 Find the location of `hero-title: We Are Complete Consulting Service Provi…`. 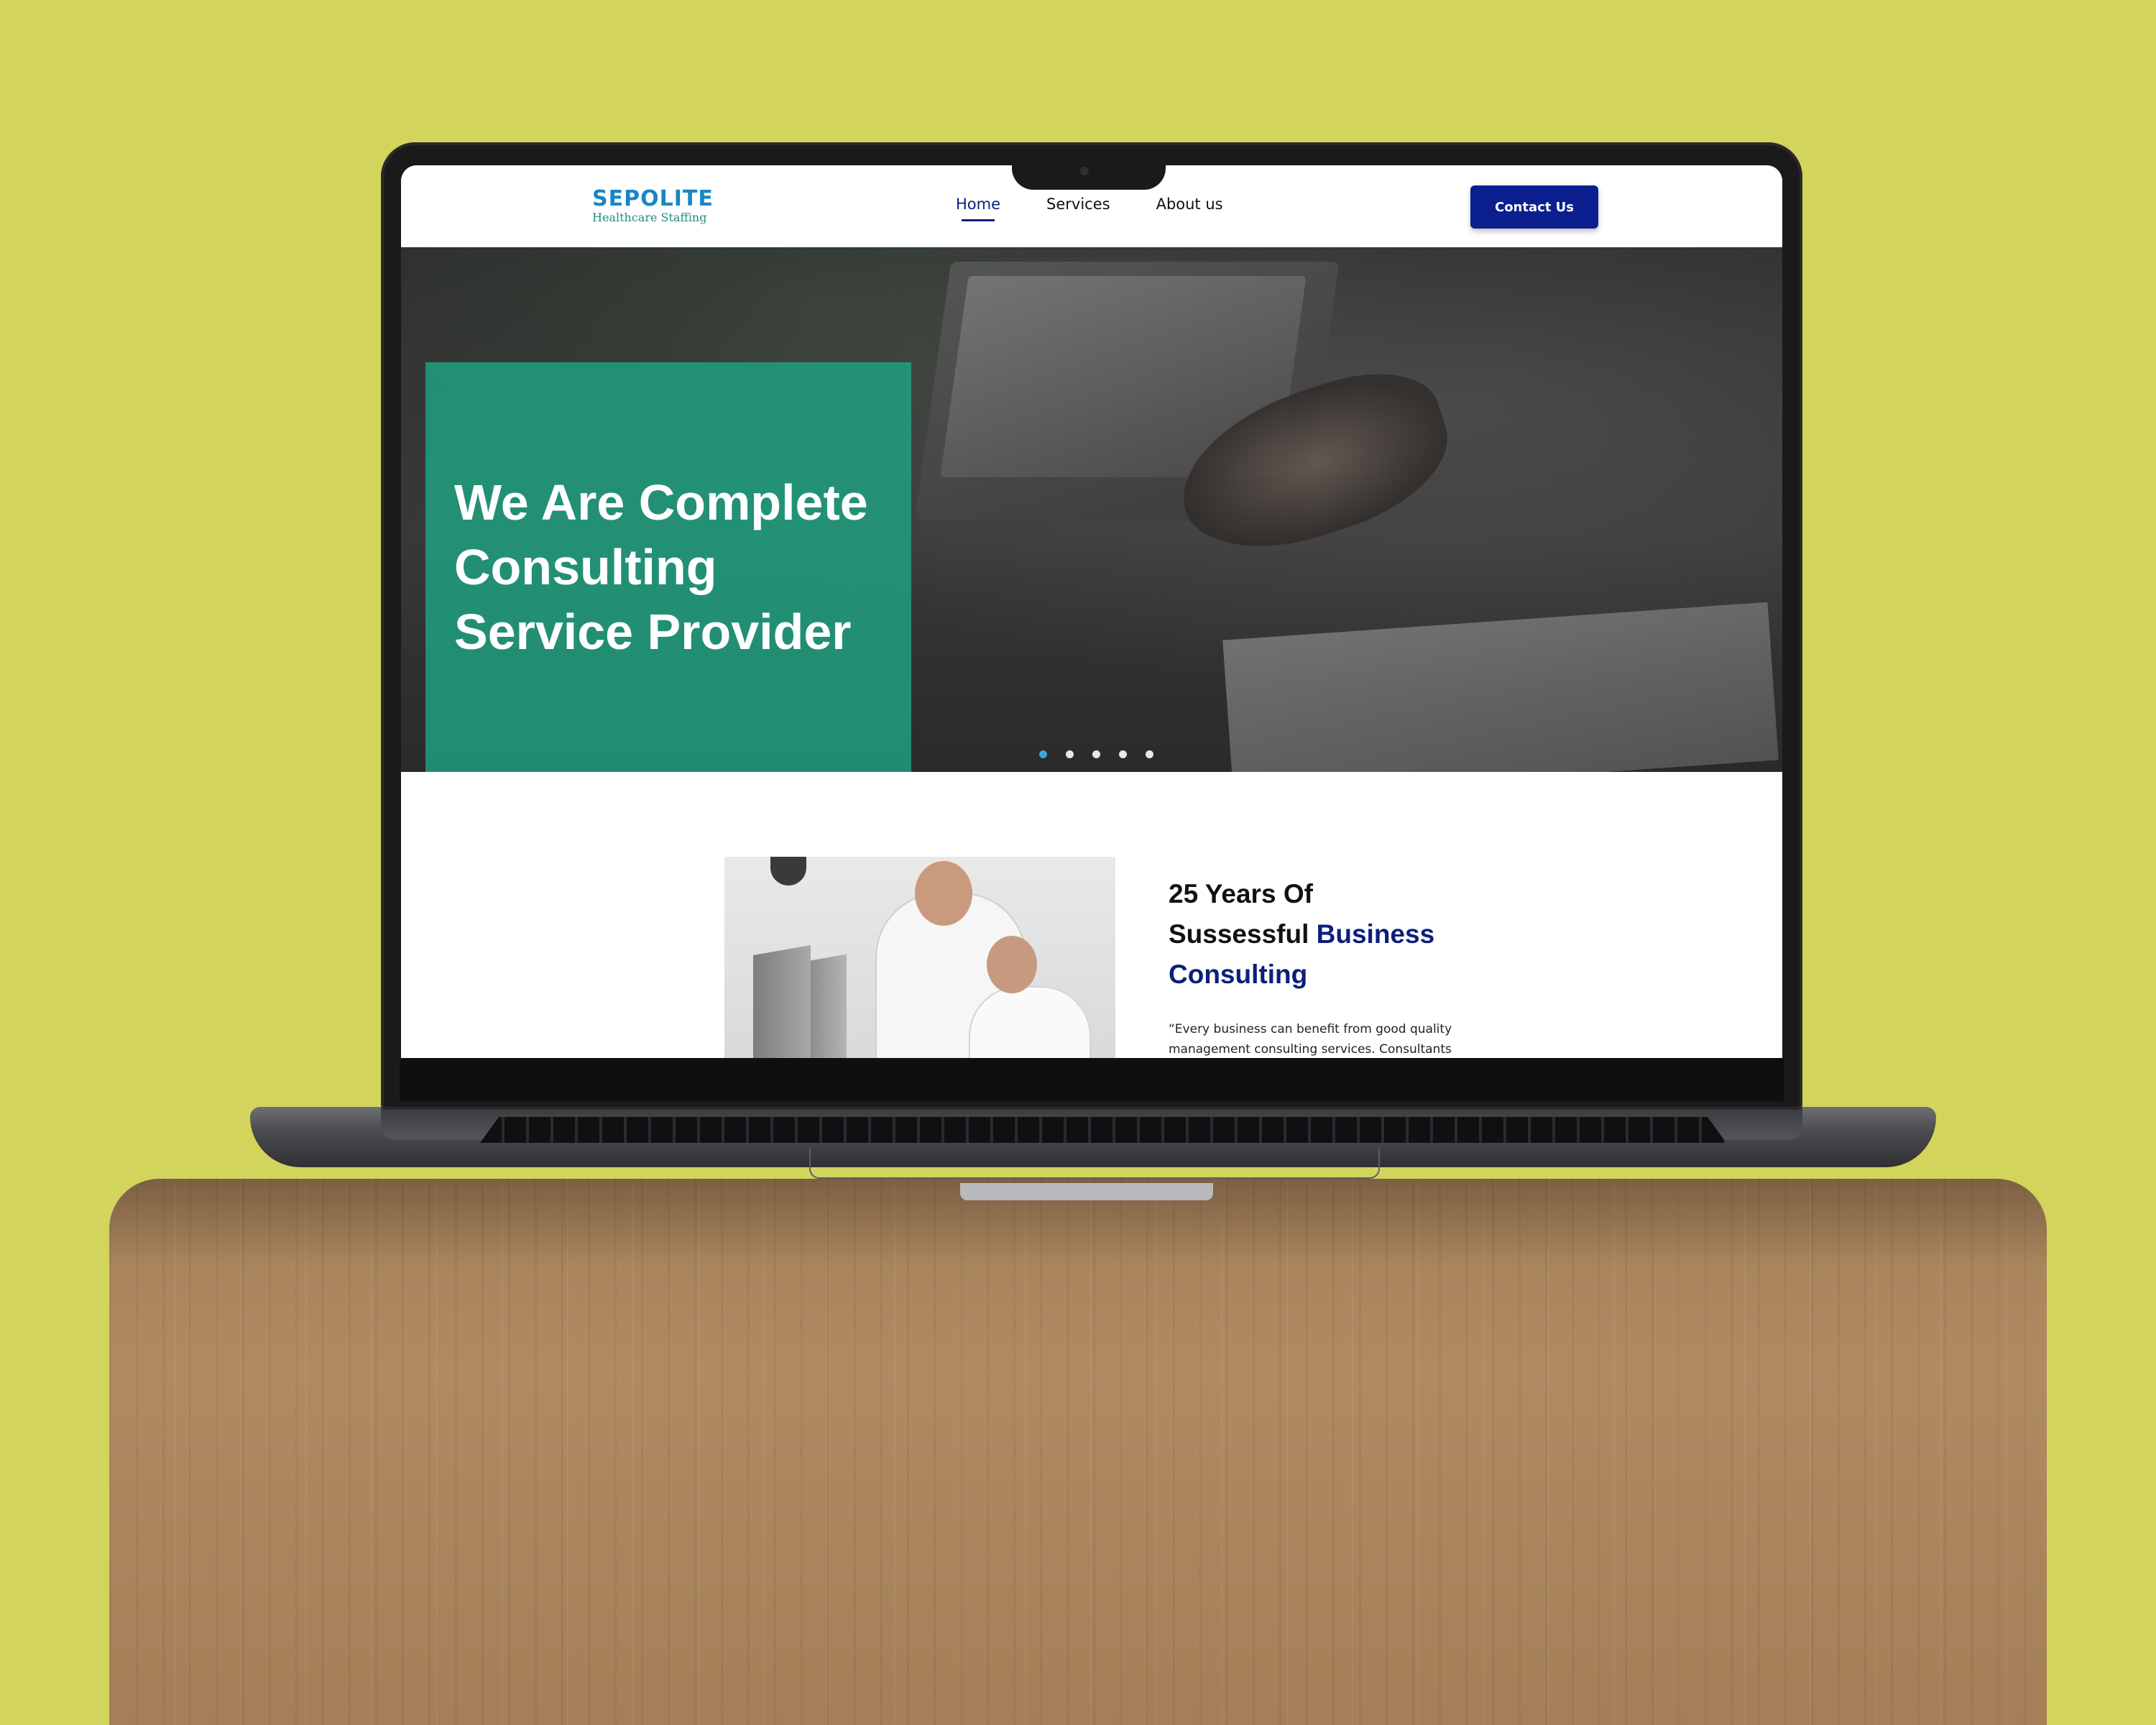

hero-title: We Are Complete Consulting Service Provi… is located at coordinates (677, 567).